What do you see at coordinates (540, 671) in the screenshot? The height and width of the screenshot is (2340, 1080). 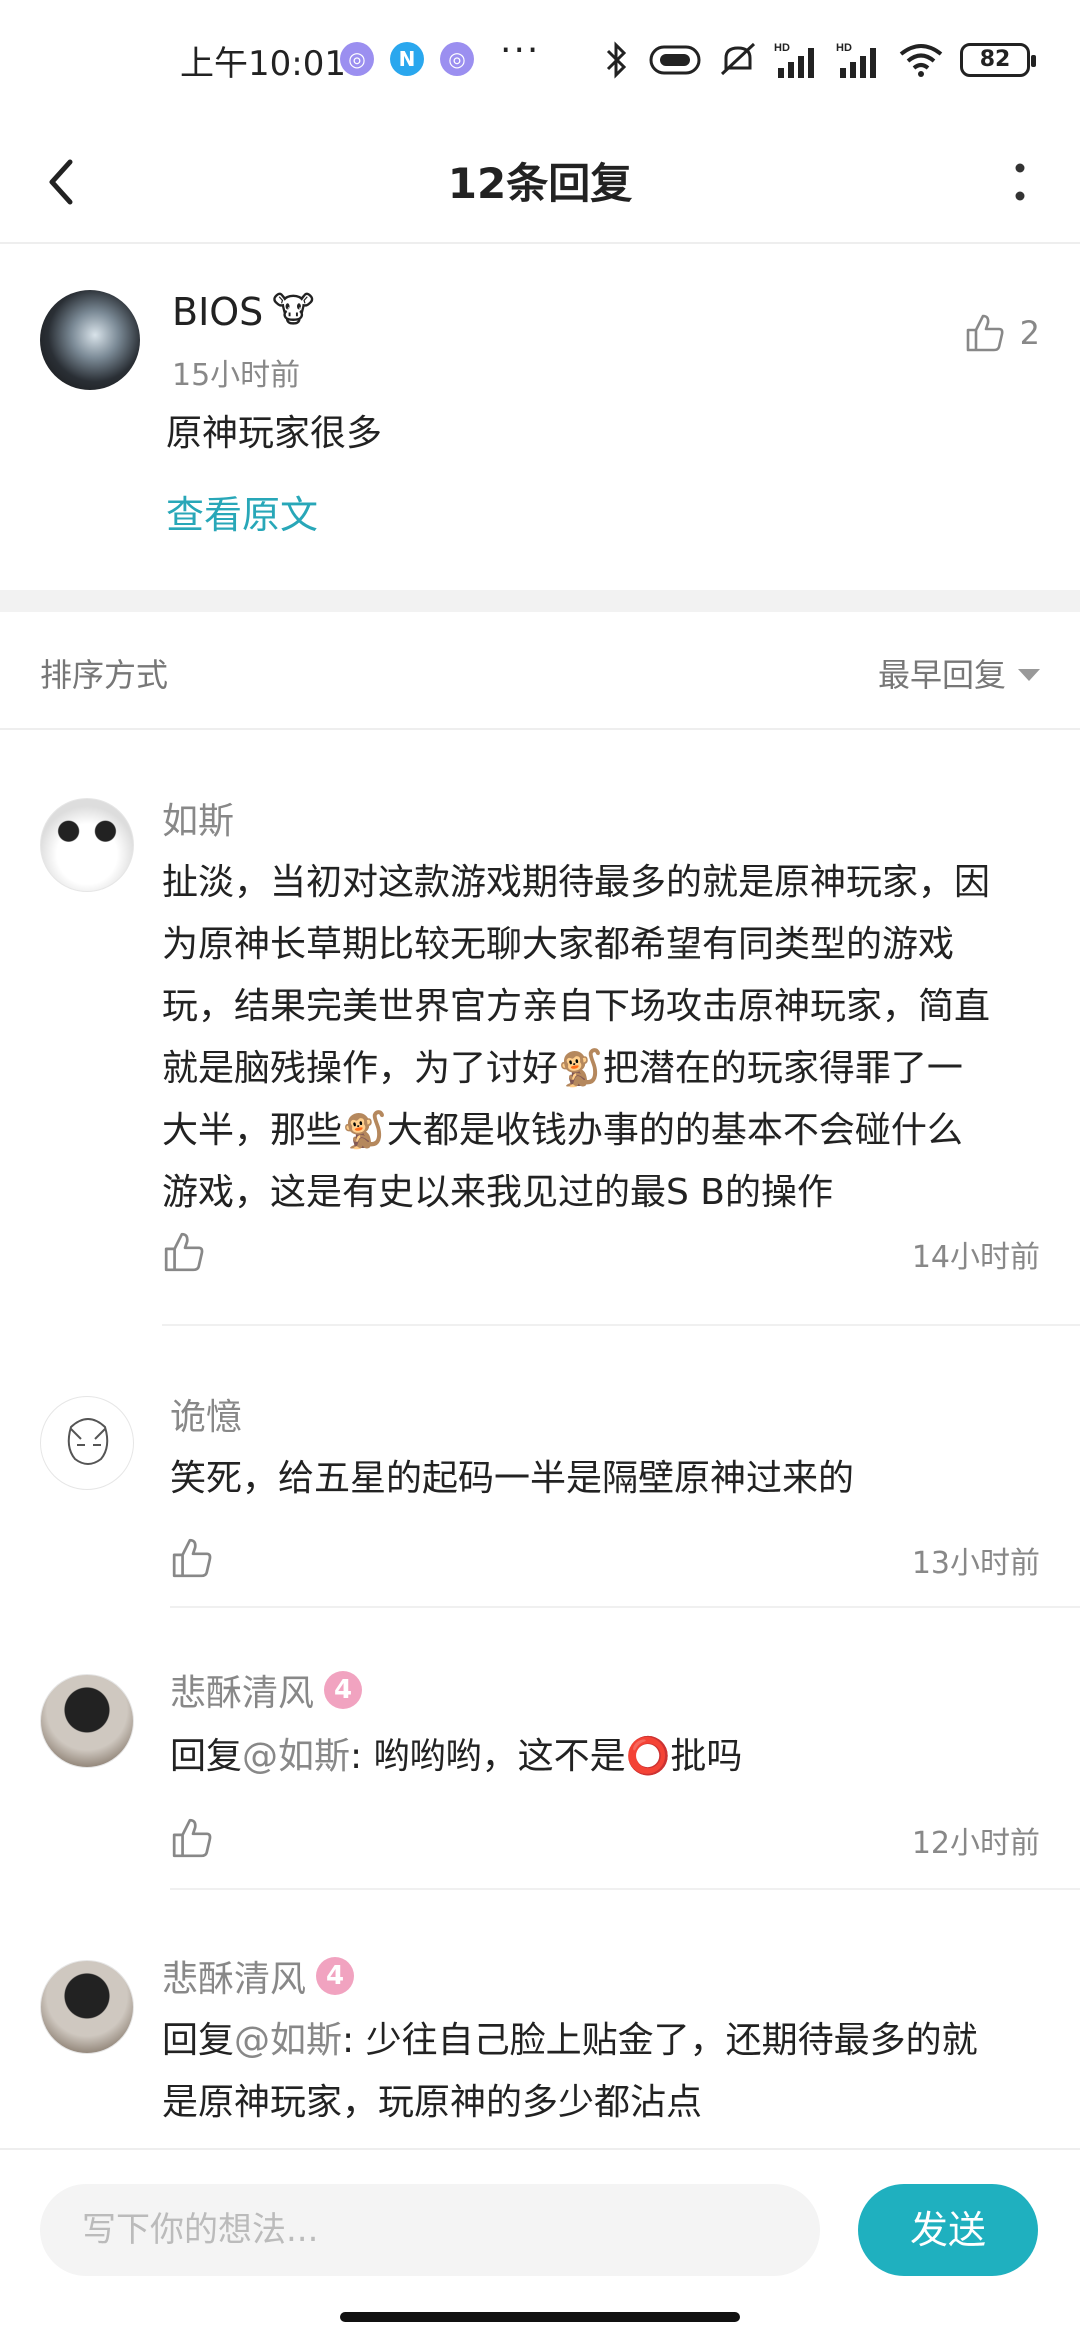 I see `sort-bar: 排序方式 最早回复` at bounding box center [540, 671].